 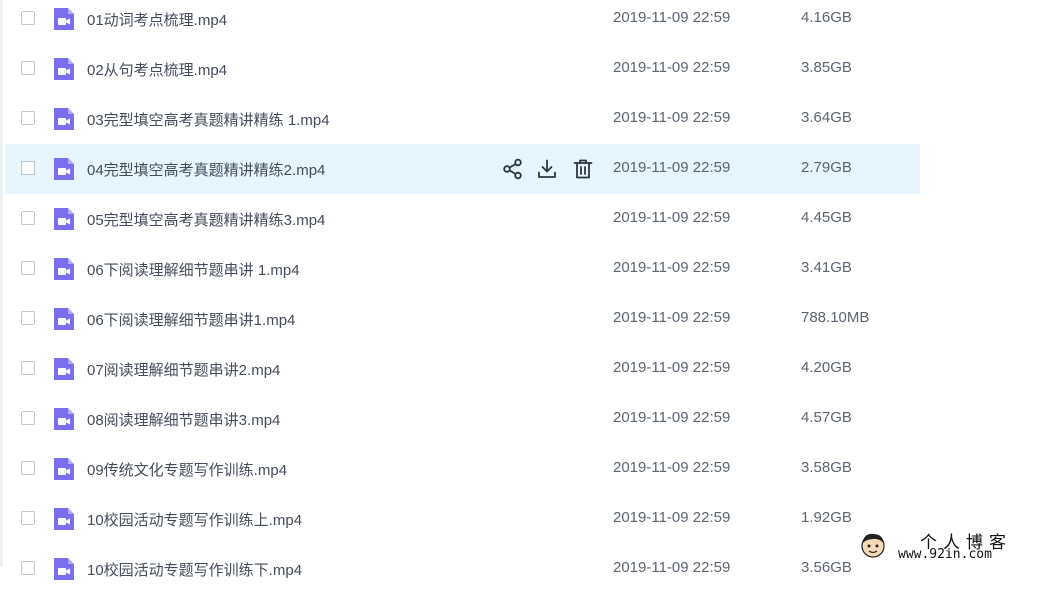 I want to click on file-size: 788.10MB, so click(x=835, y=317).